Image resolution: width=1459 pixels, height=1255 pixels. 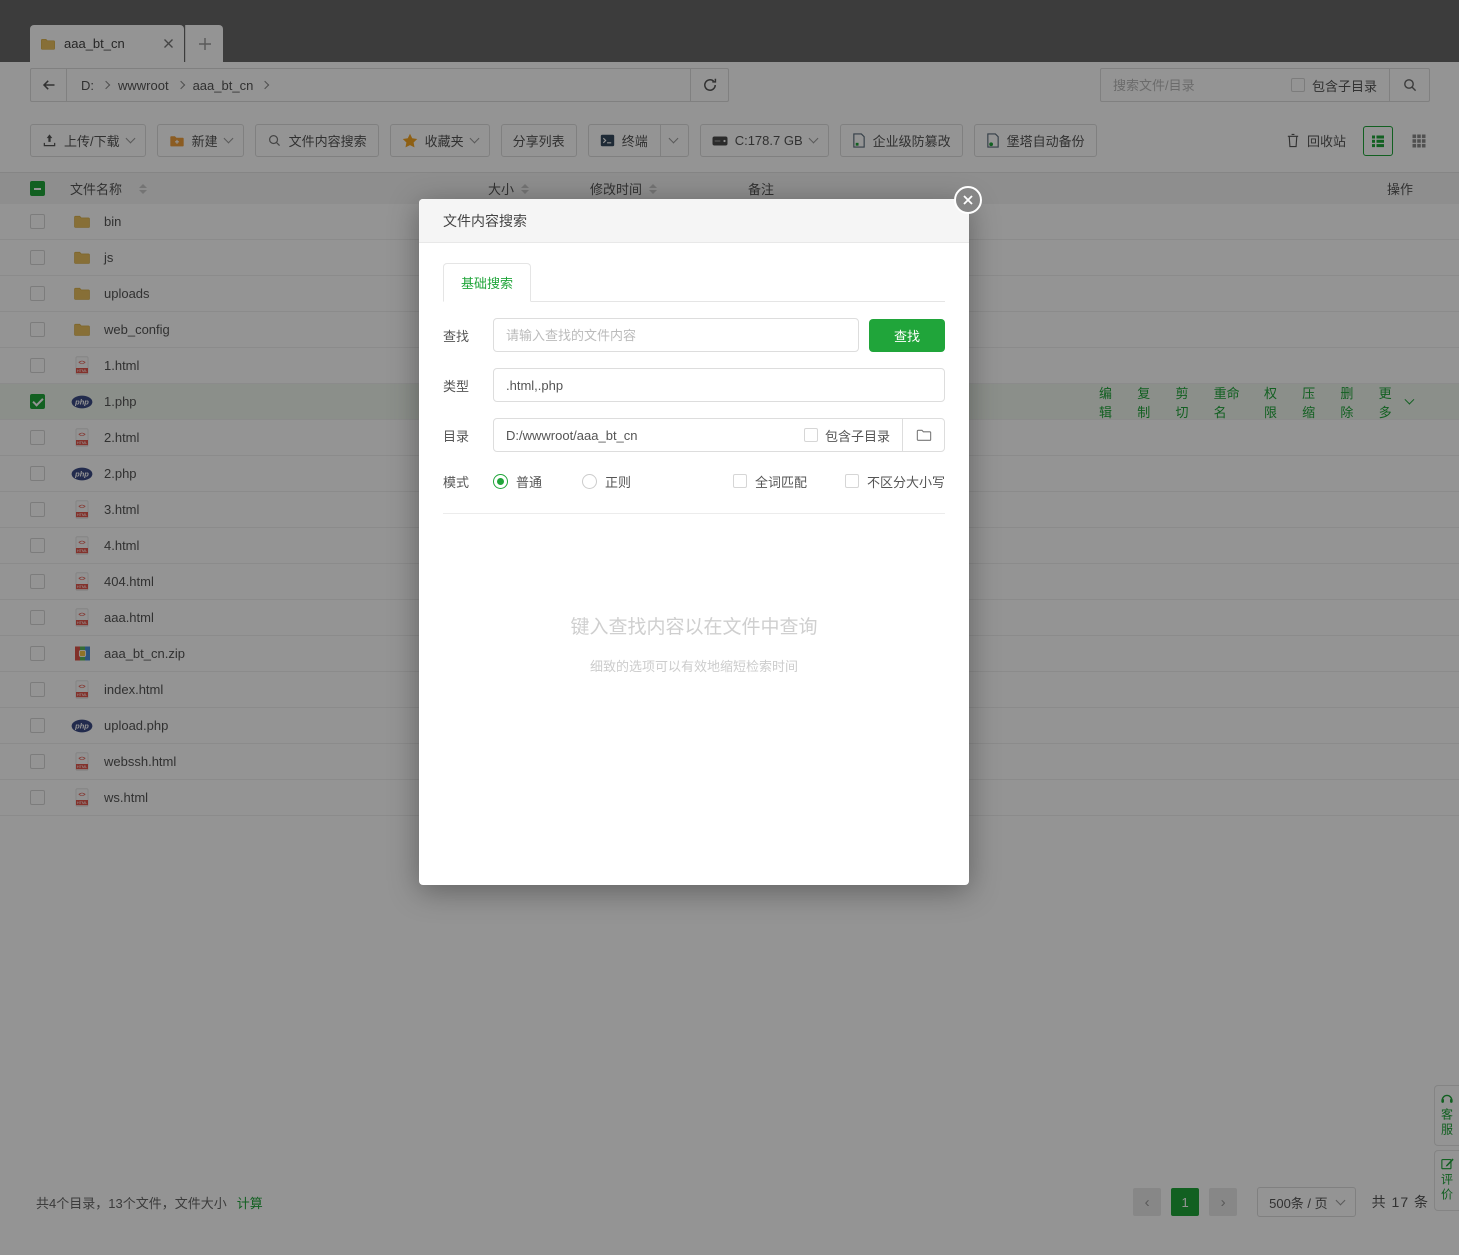 I want to click on whole-word-option: 全词匹配, so click(x=769, y=481).